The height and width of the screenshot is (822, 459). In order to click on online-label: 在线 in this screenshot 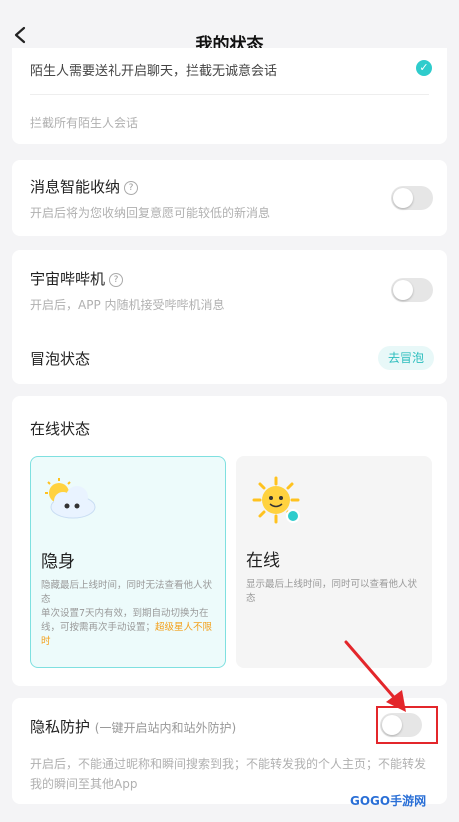, I will do `click(263, 561)`.